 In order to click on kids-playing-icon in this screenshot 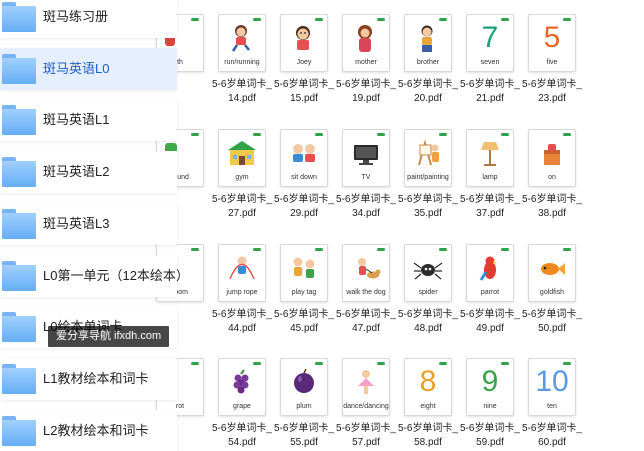, I will do `click(304, 271)`.